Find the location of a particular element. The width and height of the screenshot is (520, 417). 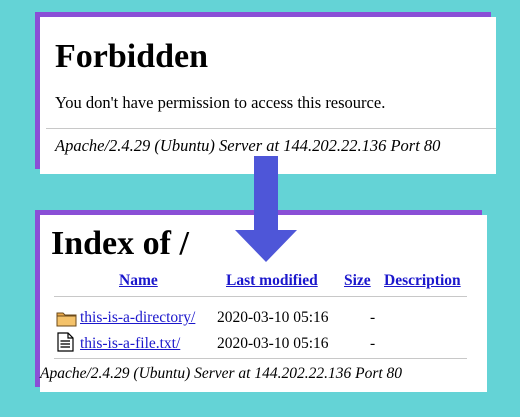

folder-icon is located at coordinates (66, 319).